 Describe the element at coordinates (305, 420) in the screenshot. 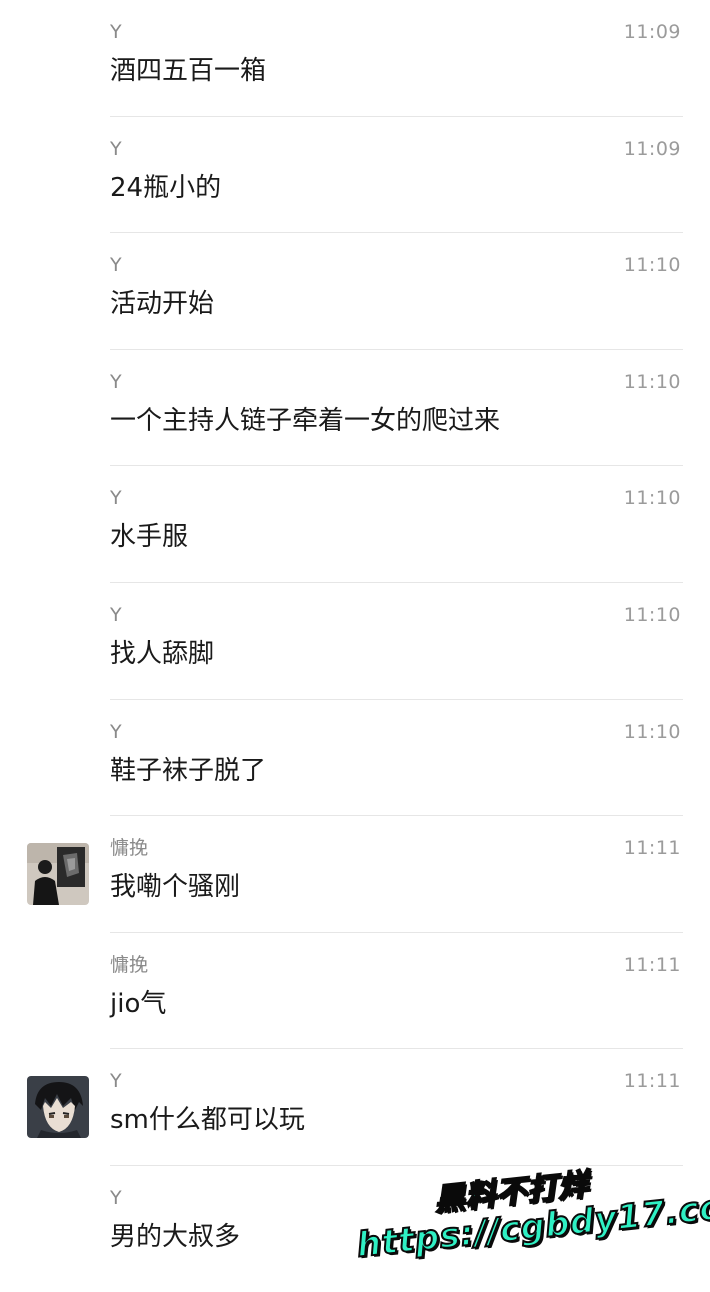

I see `message-text: 一个主持人链子牵着一女的爬过来` at that location.